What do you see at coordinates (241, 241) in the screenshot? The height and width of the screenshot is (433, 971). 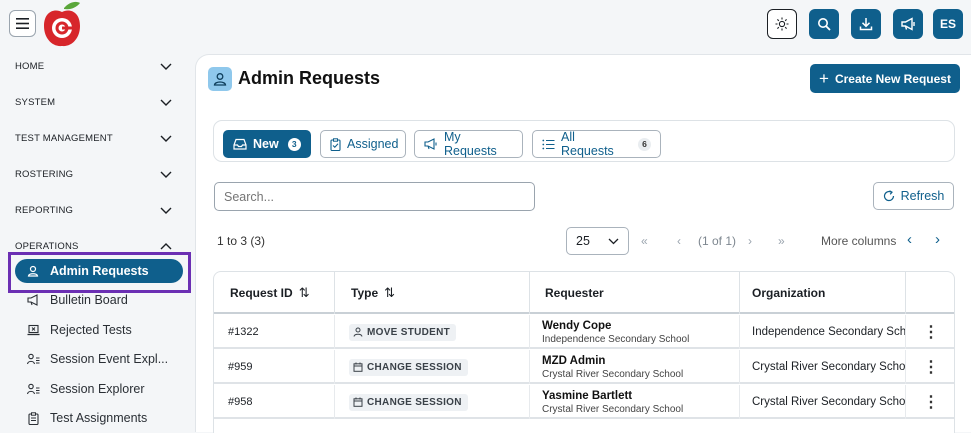 I see `row-count-text: 1 to 3 (3)` at bounding box center [241, 241].